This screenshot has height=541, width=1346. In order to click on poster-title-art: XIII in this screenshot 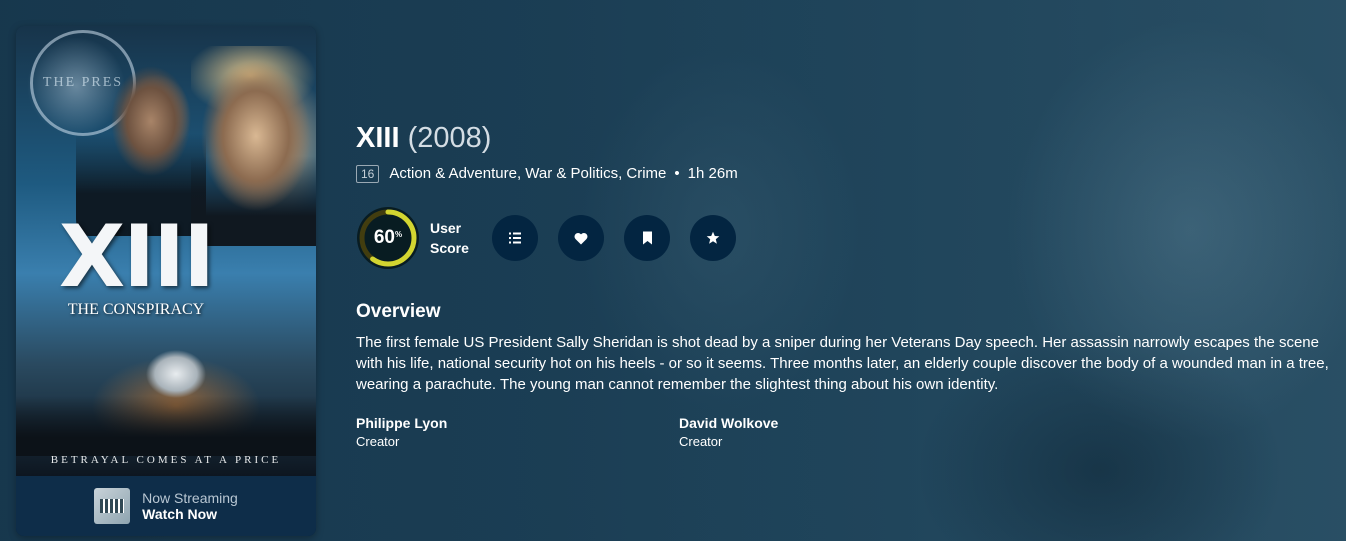, I will do `click(136, 257)`.